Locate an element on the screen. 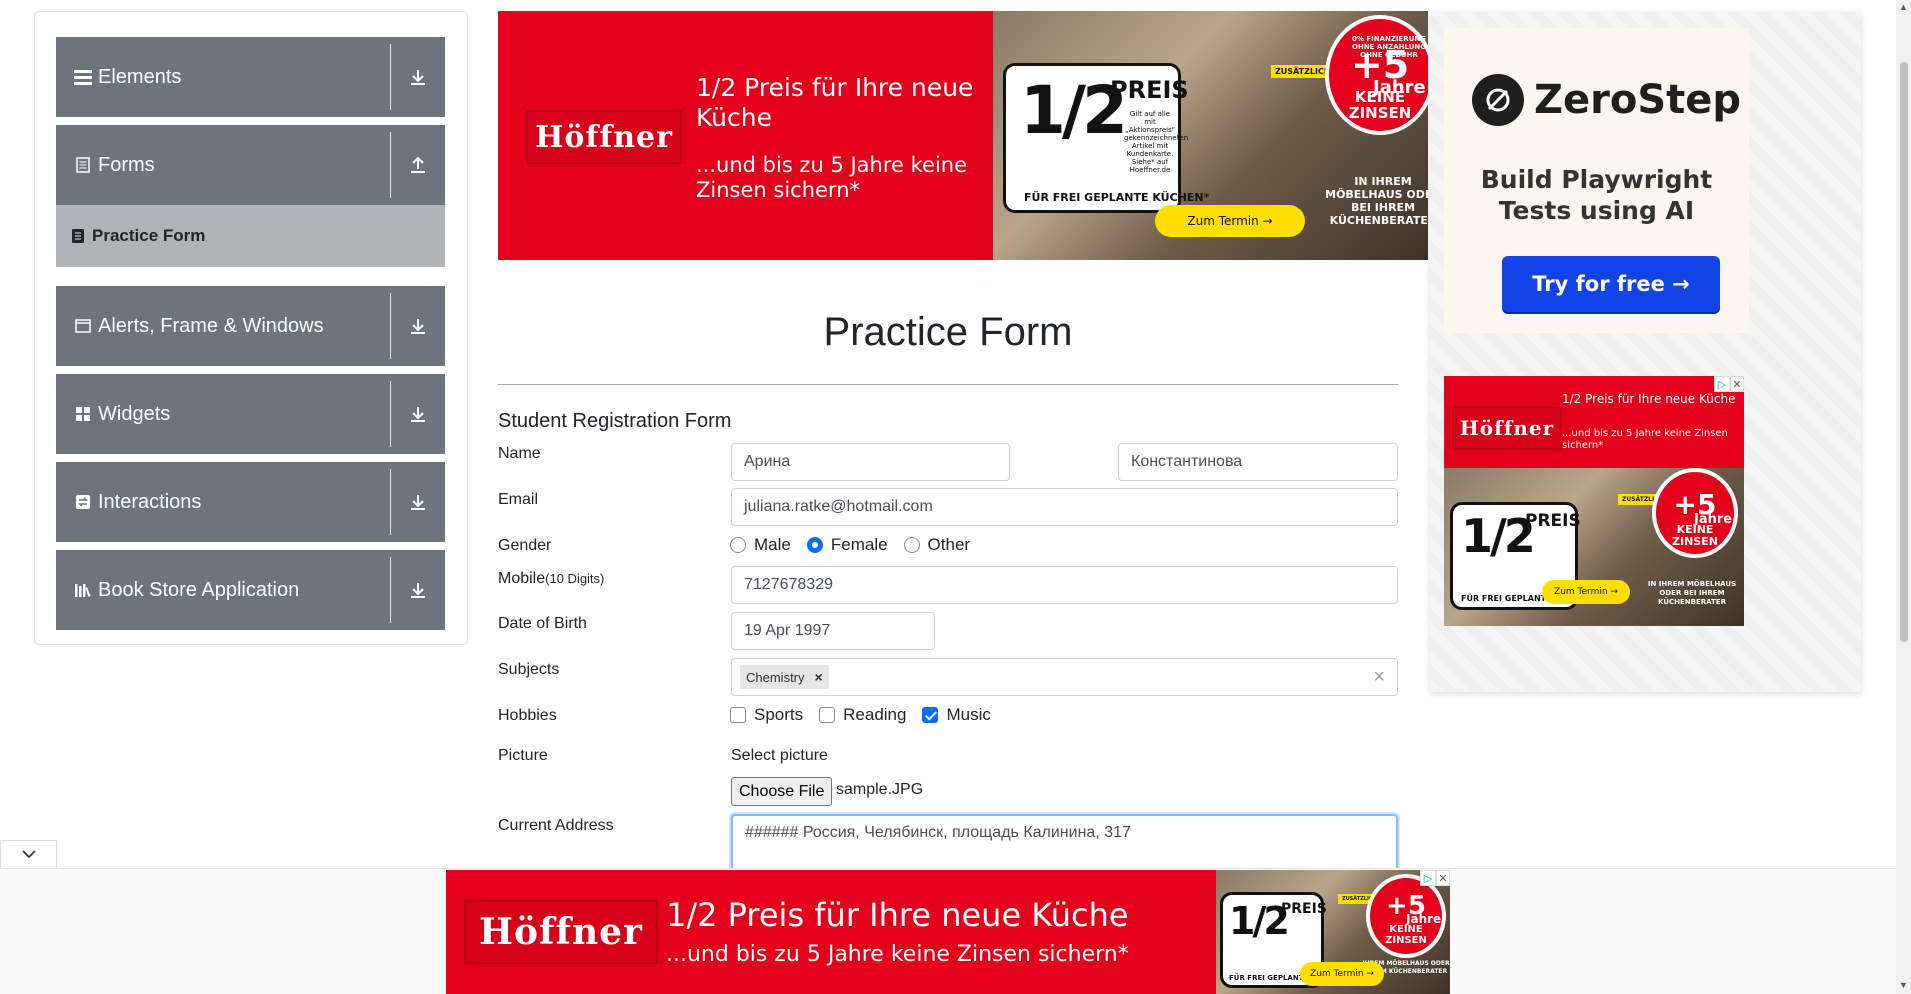 The height and width of the screenshot is (994, 1911). gender-female: Female is located at coordinates (847, 545).